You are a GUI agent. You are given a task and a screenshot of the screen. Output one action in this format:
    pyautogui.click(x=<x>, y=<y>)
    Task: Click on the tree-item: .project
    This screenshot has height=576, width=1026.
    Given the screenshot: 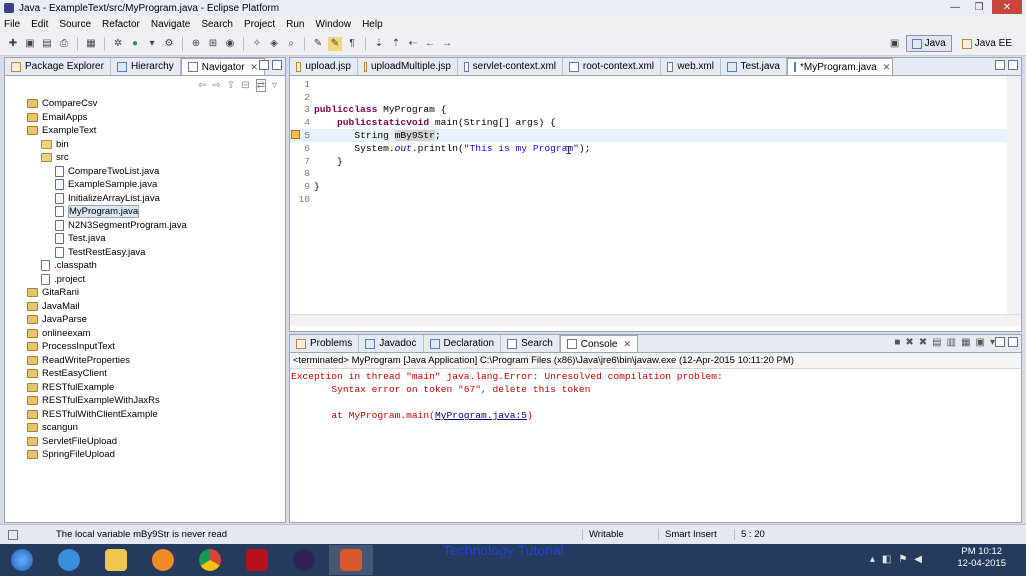 What is the action you would take?
    pyautogui.click(x=145, y=280)
    